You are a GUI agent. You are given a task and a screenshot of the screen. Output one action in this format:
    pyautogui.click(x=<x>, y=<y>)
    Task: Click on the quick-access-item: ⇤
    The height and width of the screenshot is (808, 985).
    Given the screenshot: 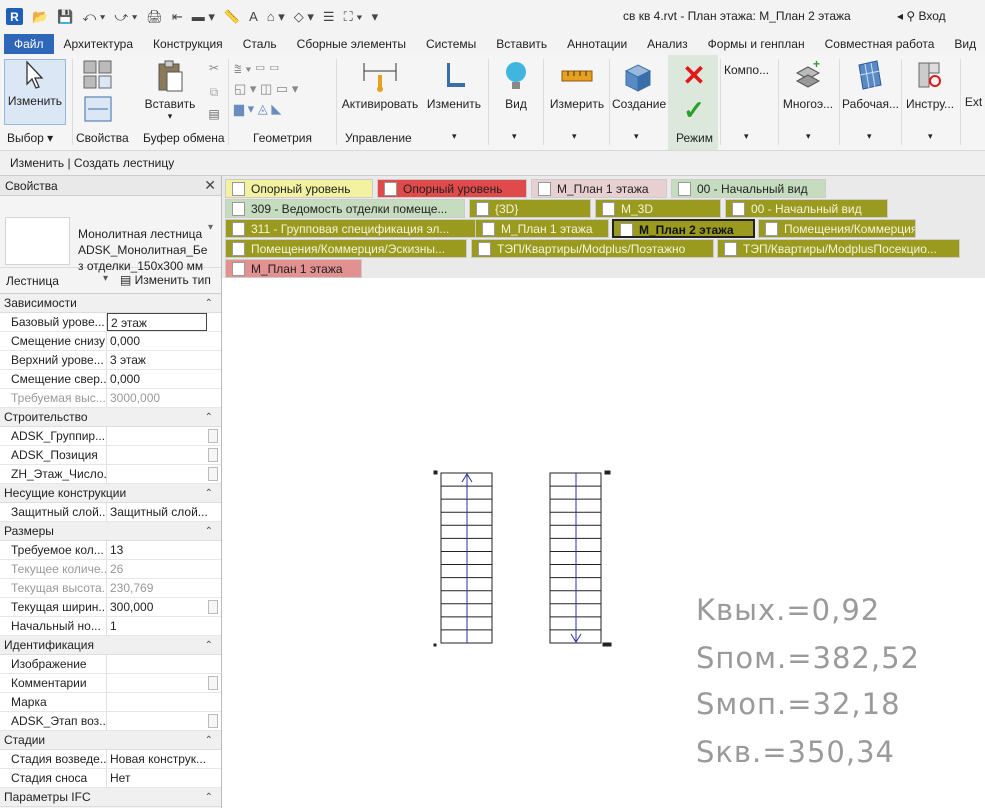 What is the action you would take?
    pyautogui.click(x=177, y=17)
    